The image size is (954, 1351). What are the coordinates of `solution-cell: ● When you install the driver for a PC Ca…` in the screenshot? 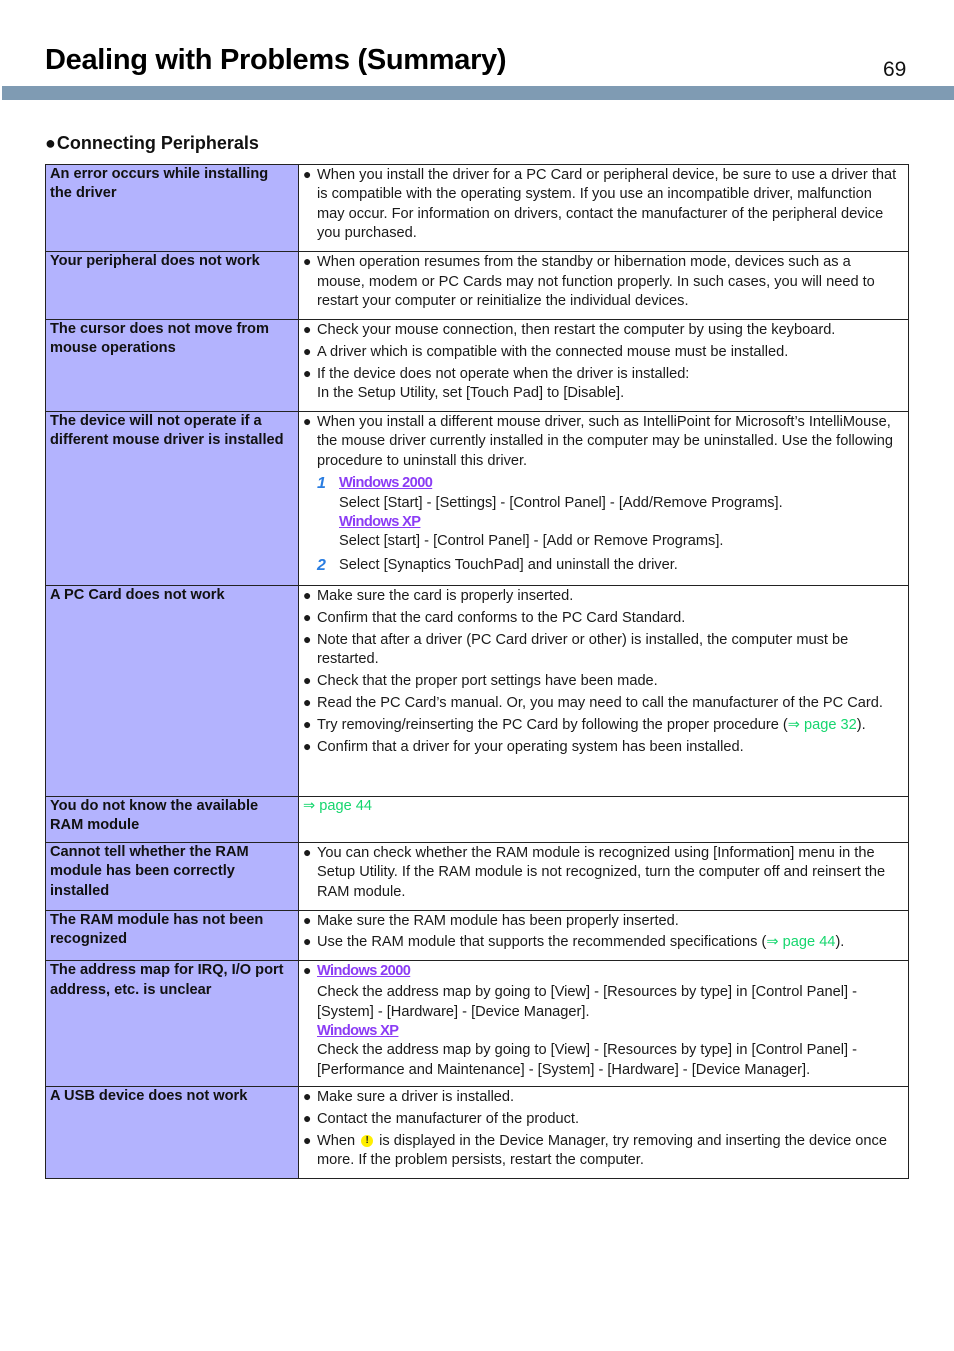 It's located at (603, 208).